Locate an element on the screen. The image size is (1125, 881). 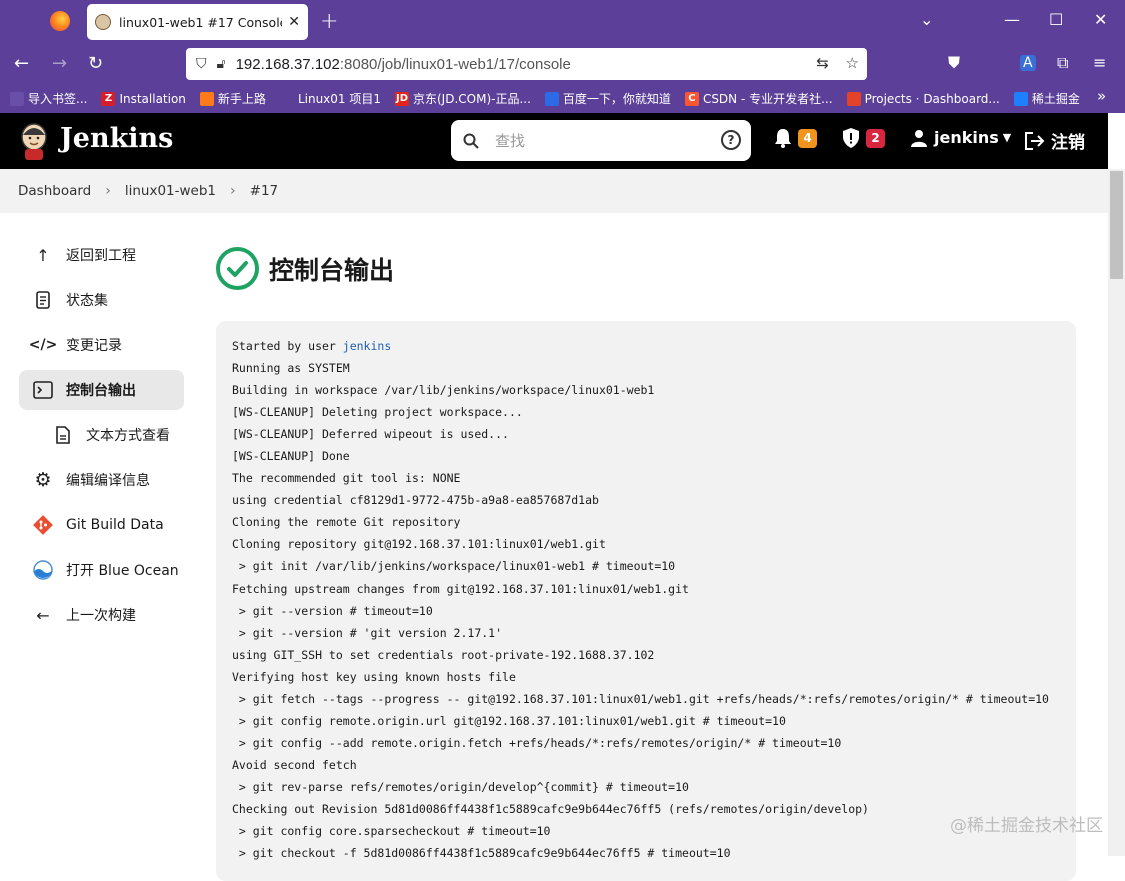
browser-tab-active: linux01-web1 #17 Console [Jenkins] ✕ is located at coordinates (197, 22).